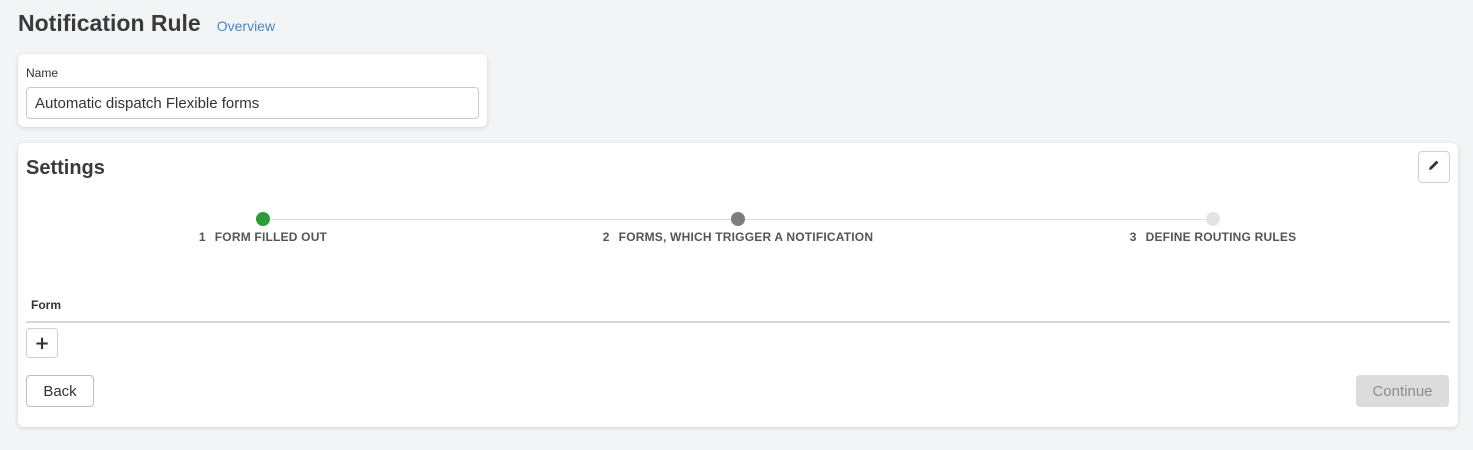  I want to click on add-form-button: +, so click(42, 343).